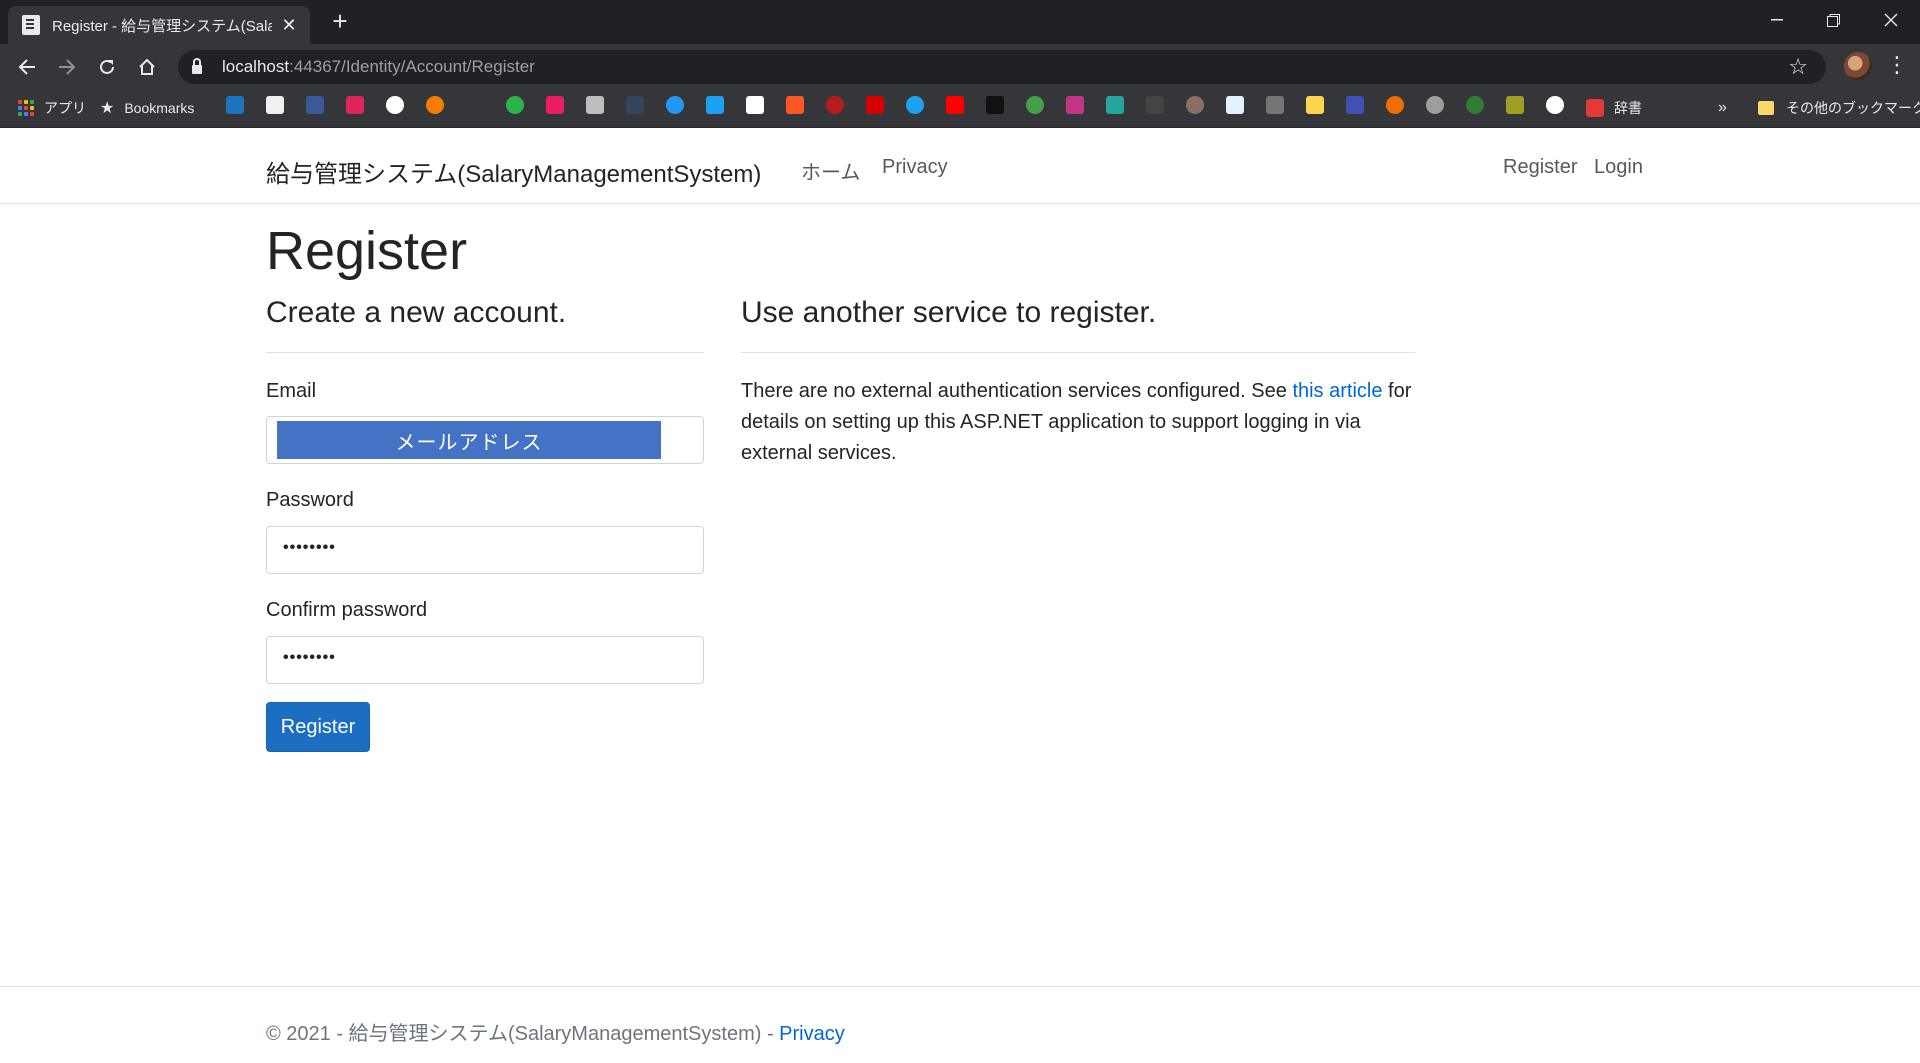  What do you see at coordinates (289, 25) in the screenshot?
I see `close-icon: ✕` at bounding box center [289, 25].